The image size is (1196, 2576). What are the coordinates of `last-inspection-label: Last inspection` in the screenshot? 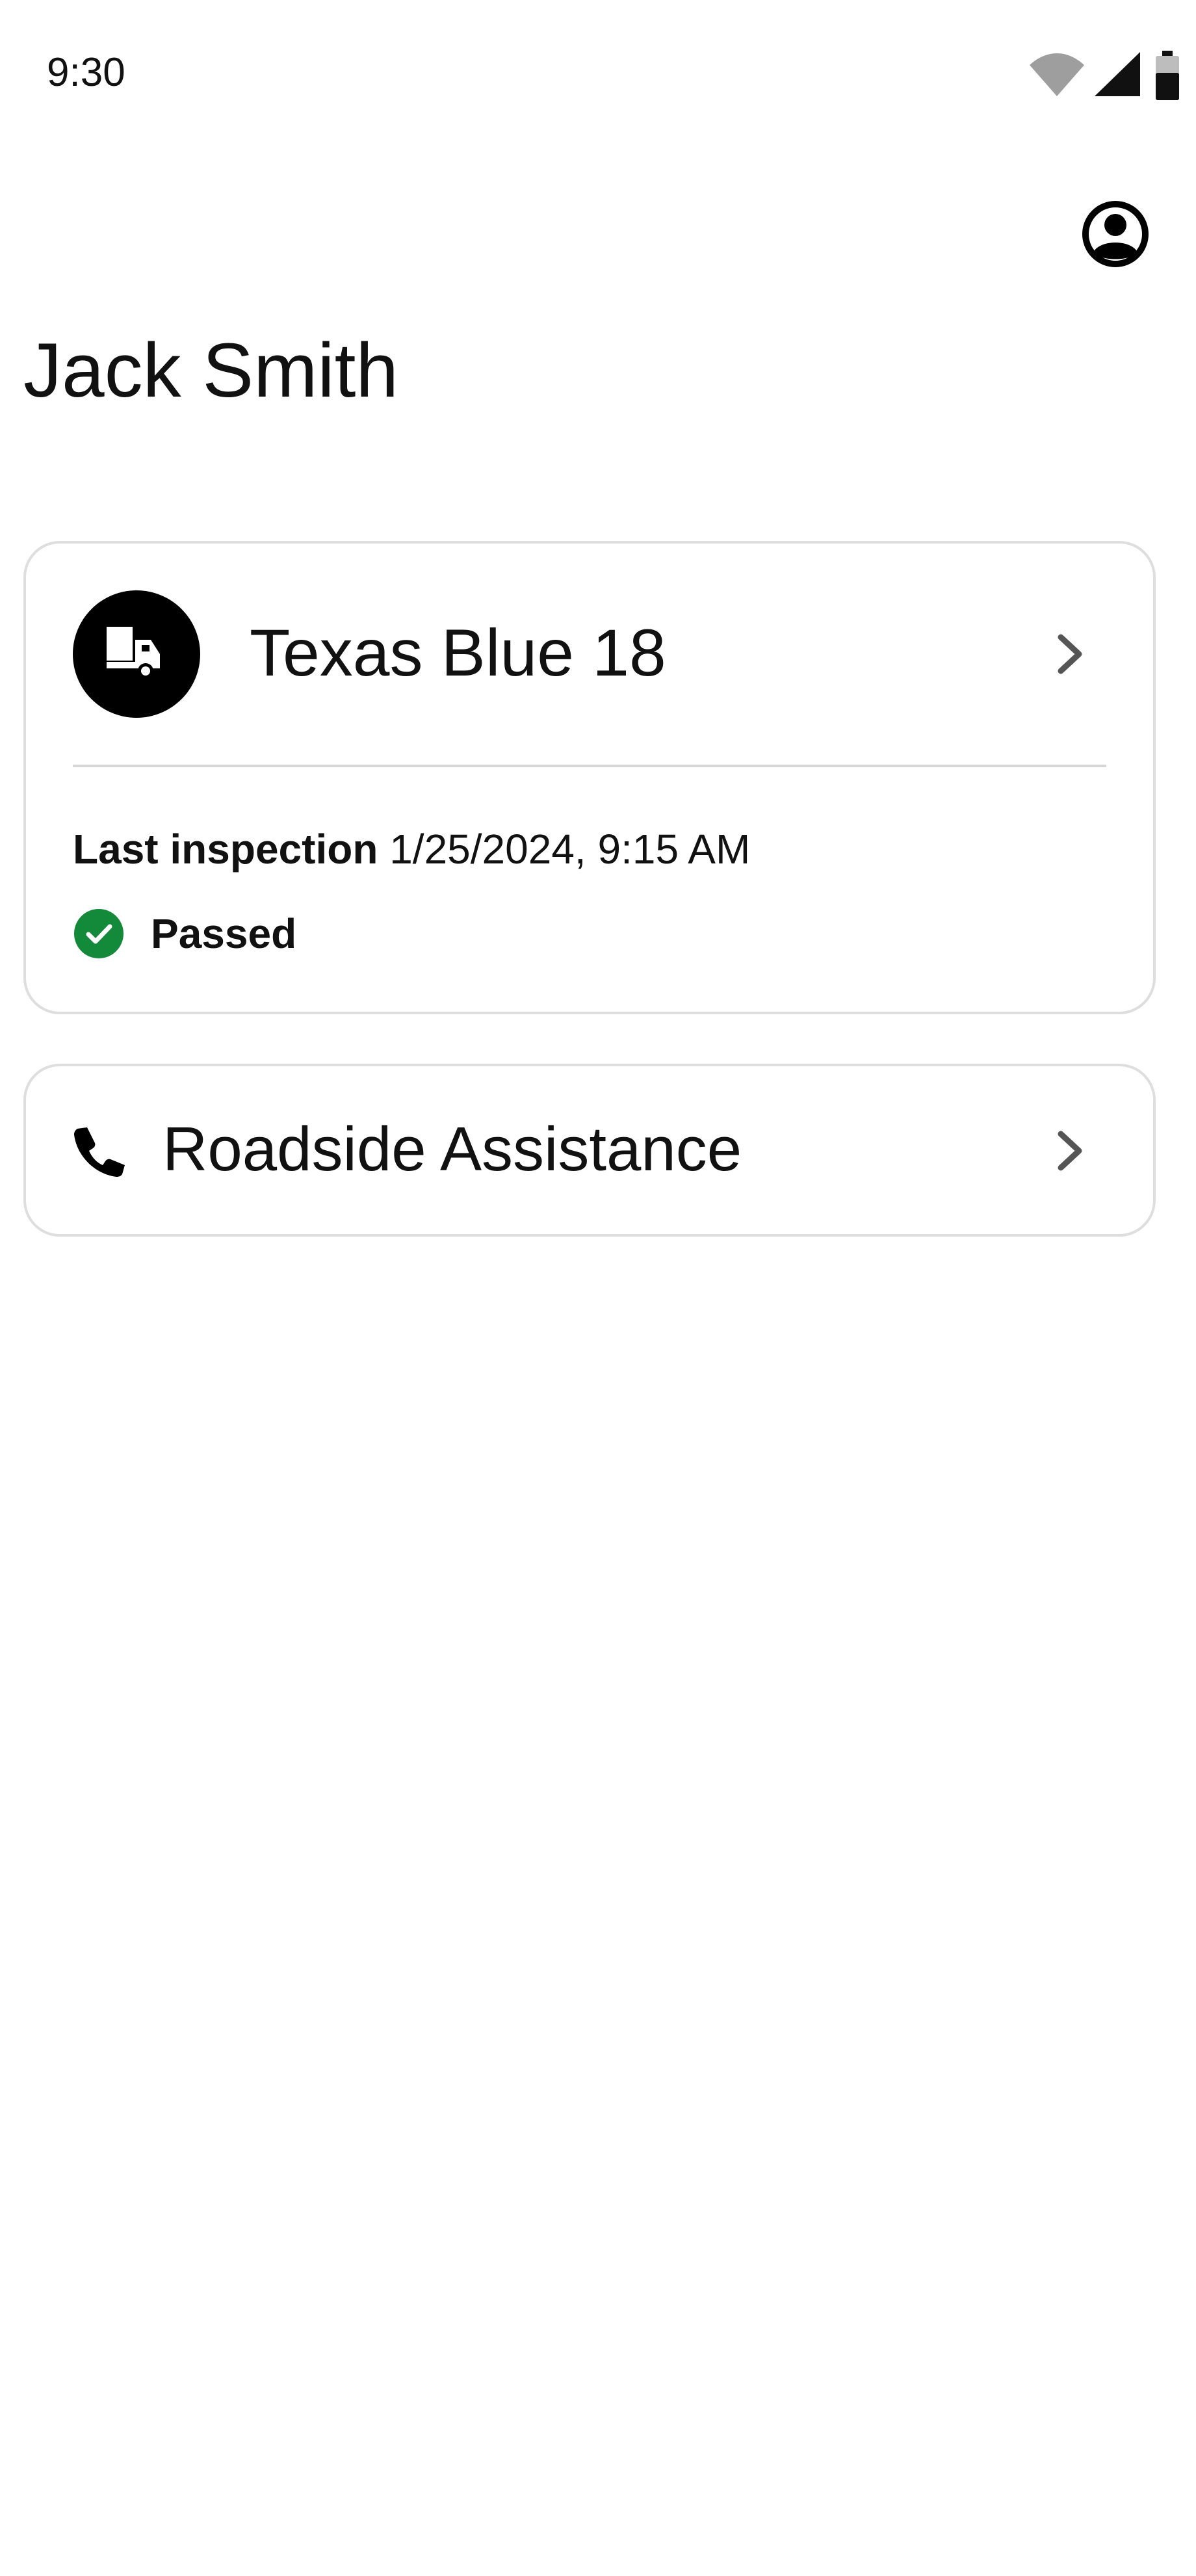 It's located at (226, 849).